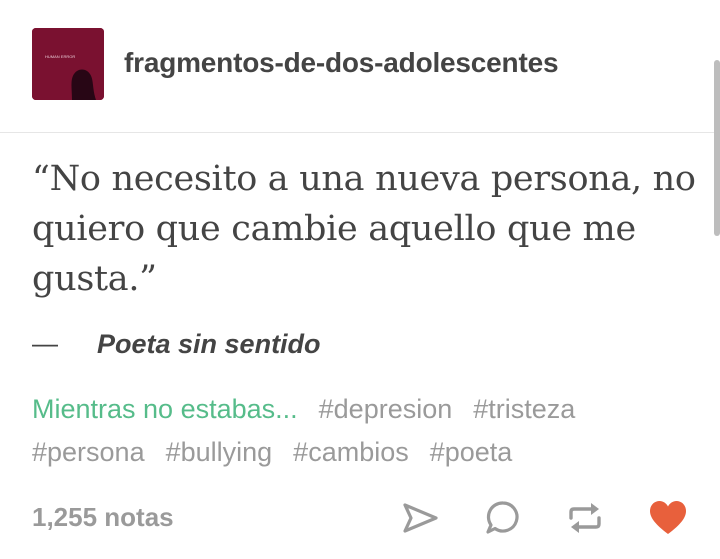  Describe the element at coordinates (524, 409) in the screenshot. I see `tag-tristeza: #tristeza` at that location.